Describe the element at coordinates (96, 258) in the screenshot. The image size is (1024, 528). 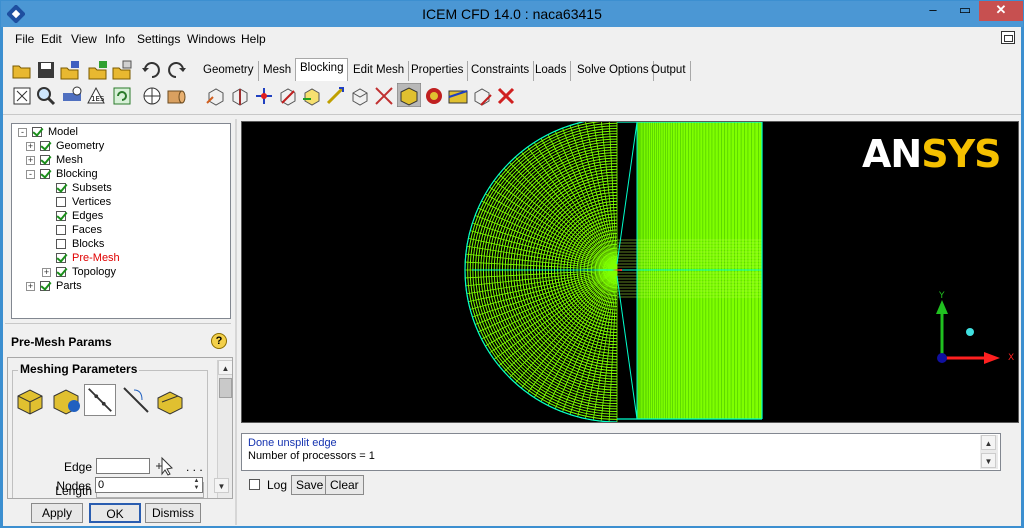
I see `tree-item-label: Pre-Mesh` at that location.